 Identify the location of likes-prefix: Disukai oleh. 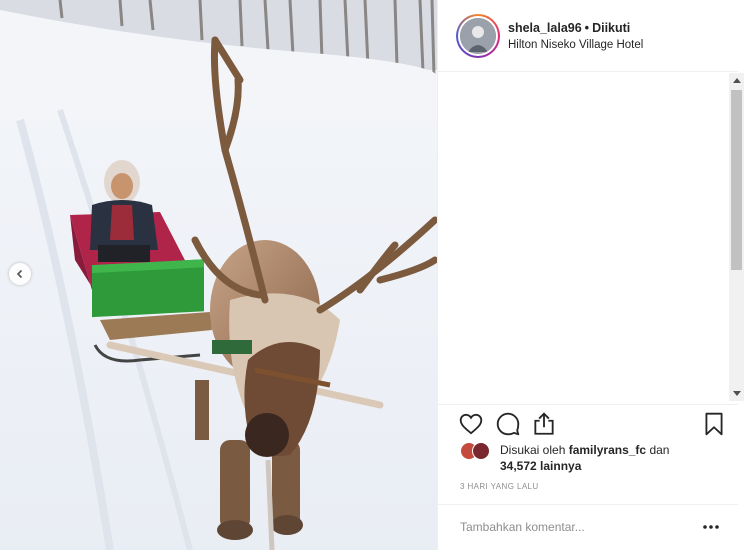
(533, 450).